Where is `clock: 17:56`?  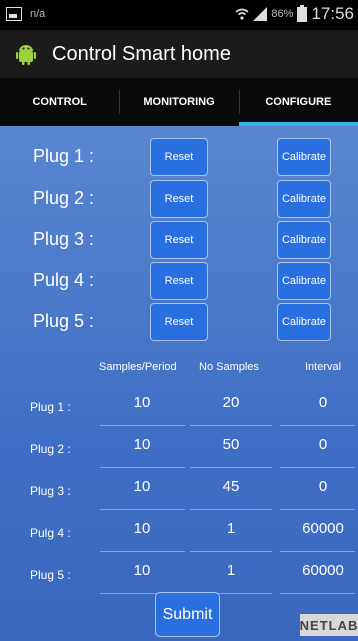
clock: 17:56 is located at coordinates (332, 13).